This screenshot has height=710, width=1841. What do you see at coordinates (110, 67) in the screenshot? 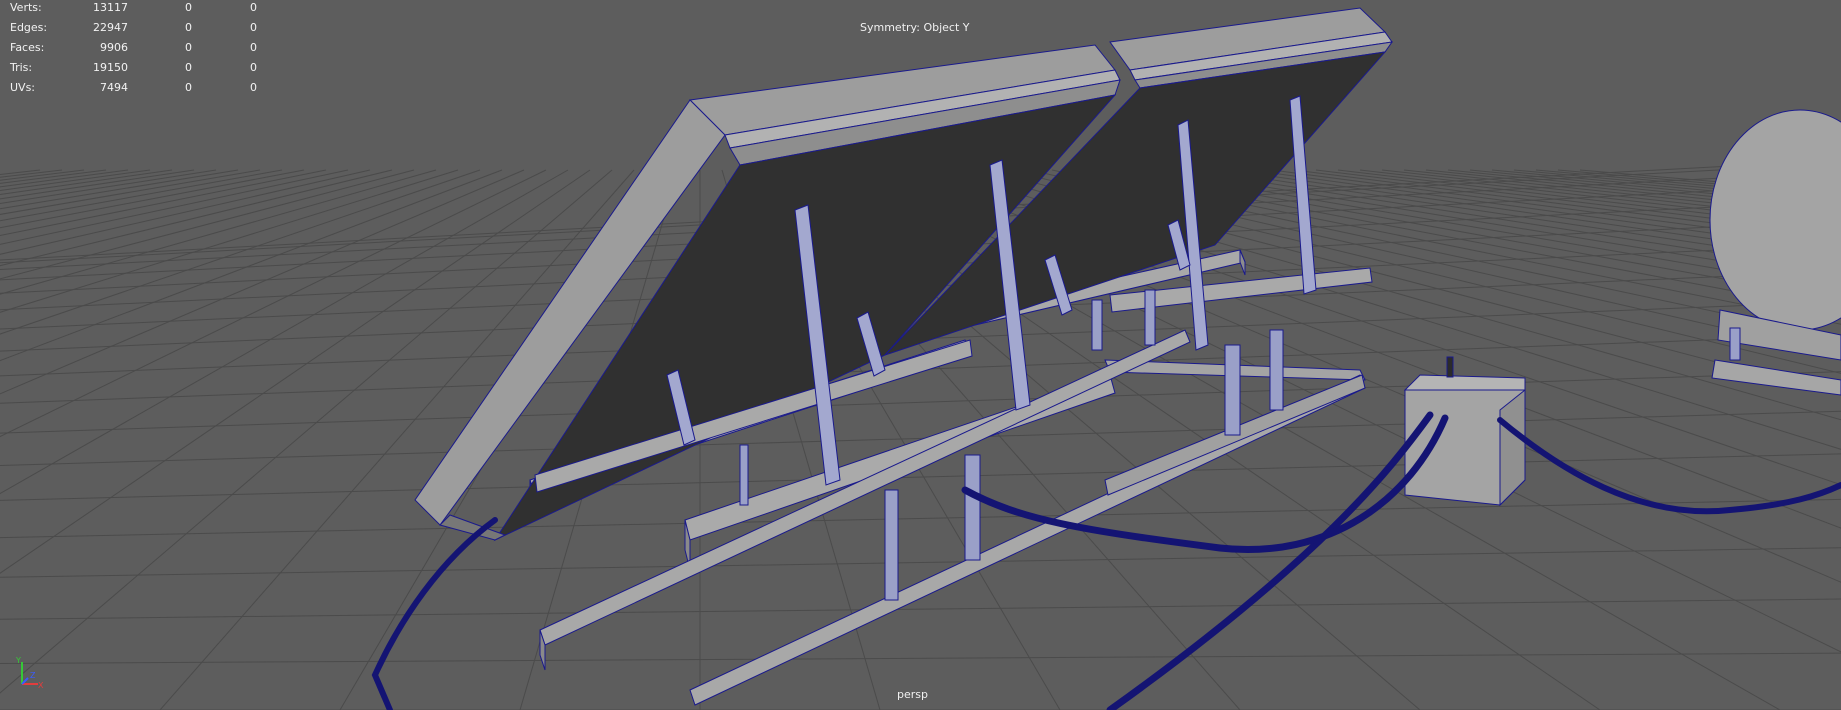
I see `hud-value: 19150` at bounding box center [110, 67].